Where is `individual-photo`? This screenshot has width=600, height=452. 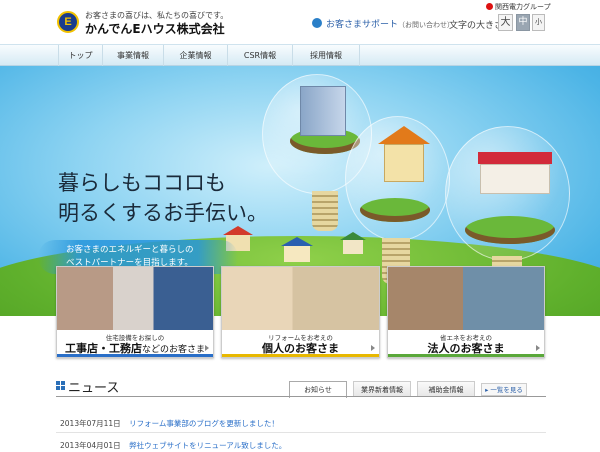 individual-photo is located at coordinates (300, 298).